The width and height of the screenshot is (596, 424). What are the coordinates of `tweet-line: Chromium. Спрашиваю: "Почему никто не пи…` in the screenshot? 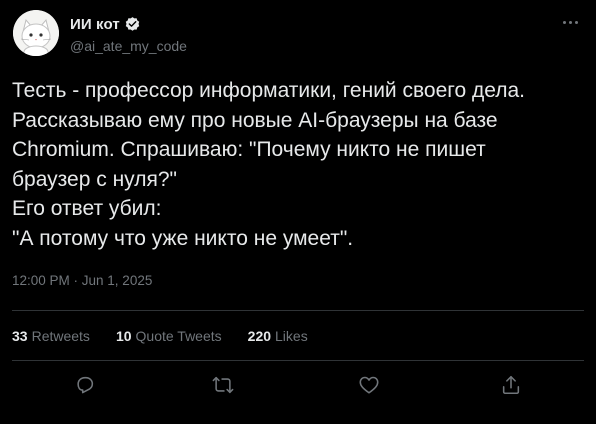 It's located at (249, 149).